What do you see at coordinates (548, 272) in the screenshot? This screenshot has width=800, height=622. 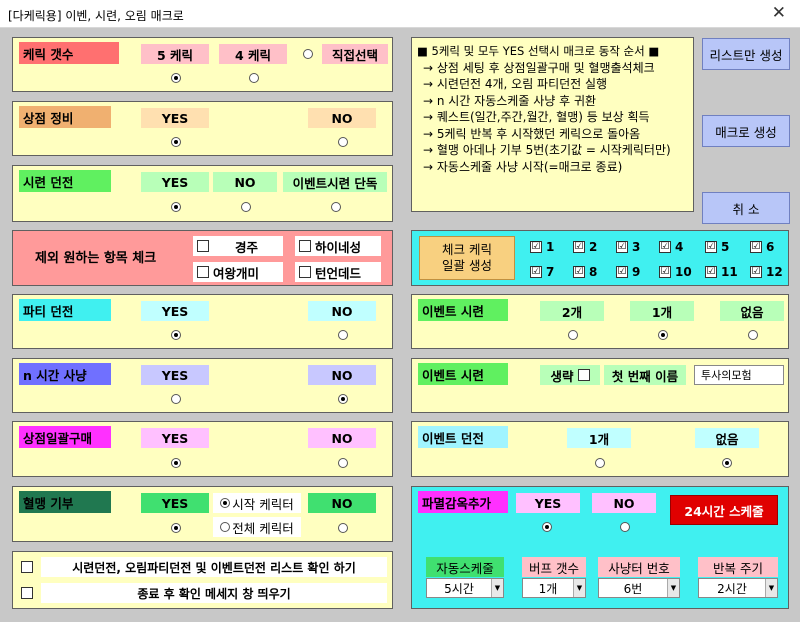 I see `char-7: ☑ 7` at bounding box center [548, 272].